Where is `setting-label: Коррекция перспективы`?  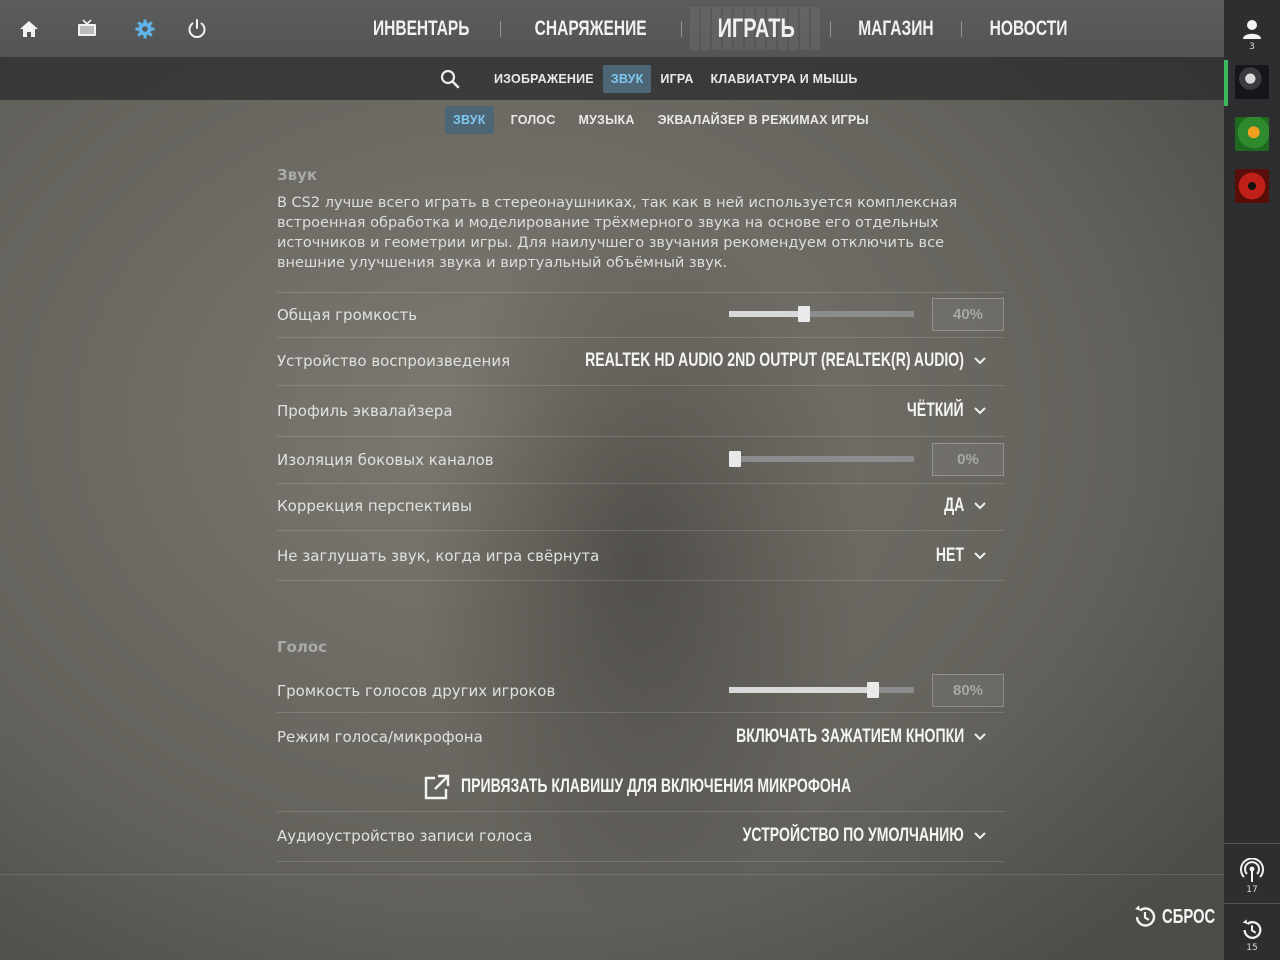
setting-label: Коррекция перспективы is located at coordinates (374, 506).